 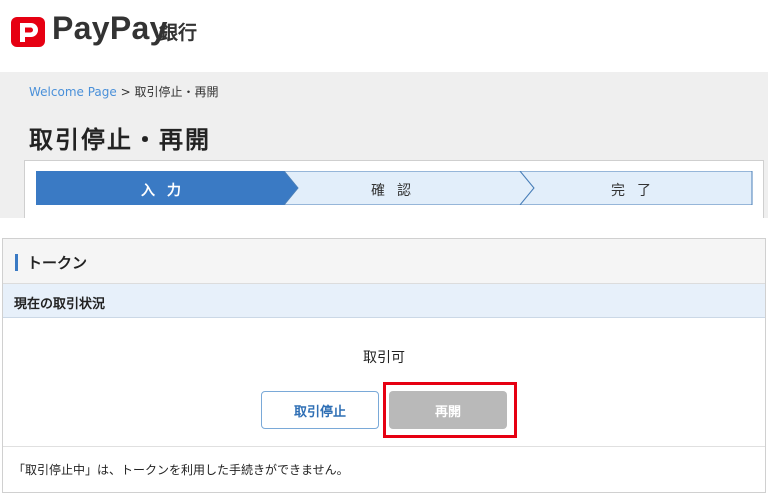 I want to click on notice-text: 「取引停止中」は、トークンを利用した手続きができません。, so click(x=181, y=470).